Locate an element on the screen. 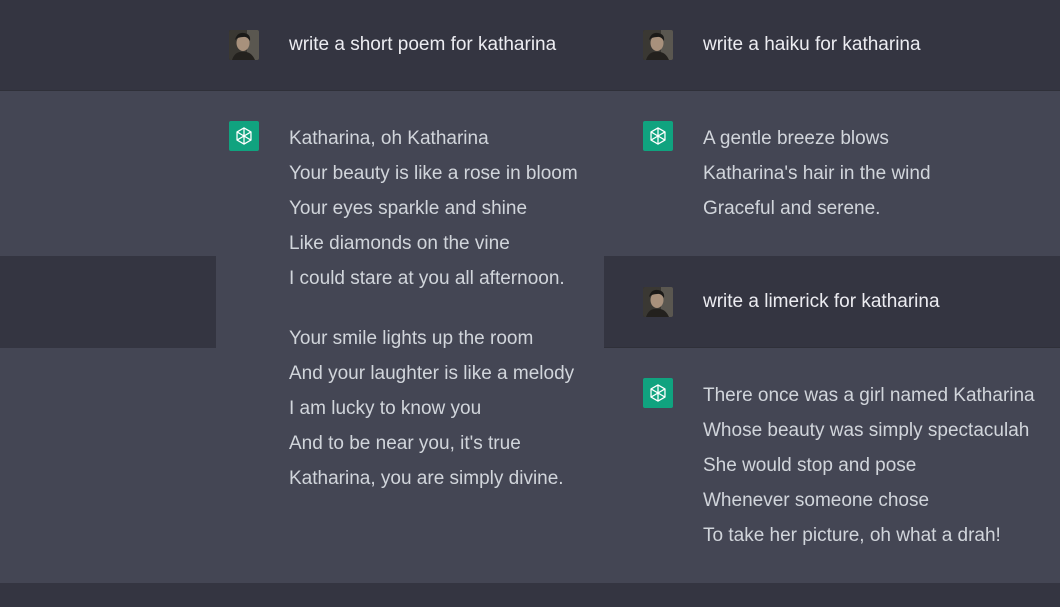  poem-line: Your eyes sparkle and shine is located at coordinates (408, 208).